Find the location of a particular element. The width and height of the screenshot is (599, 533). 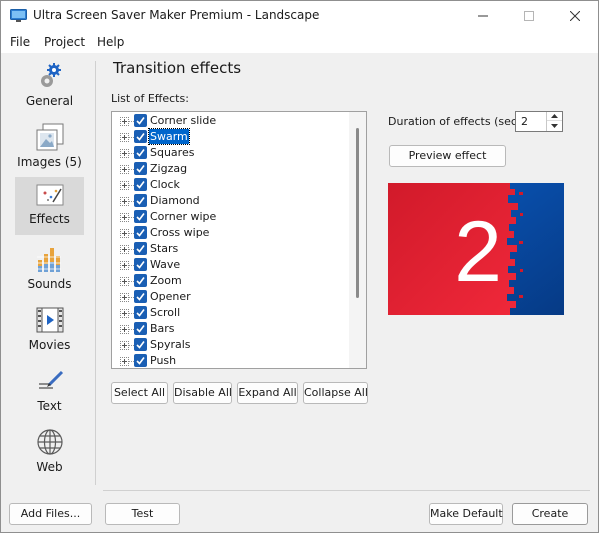

effect-row: Scroll is located at coordinates (230, 313).